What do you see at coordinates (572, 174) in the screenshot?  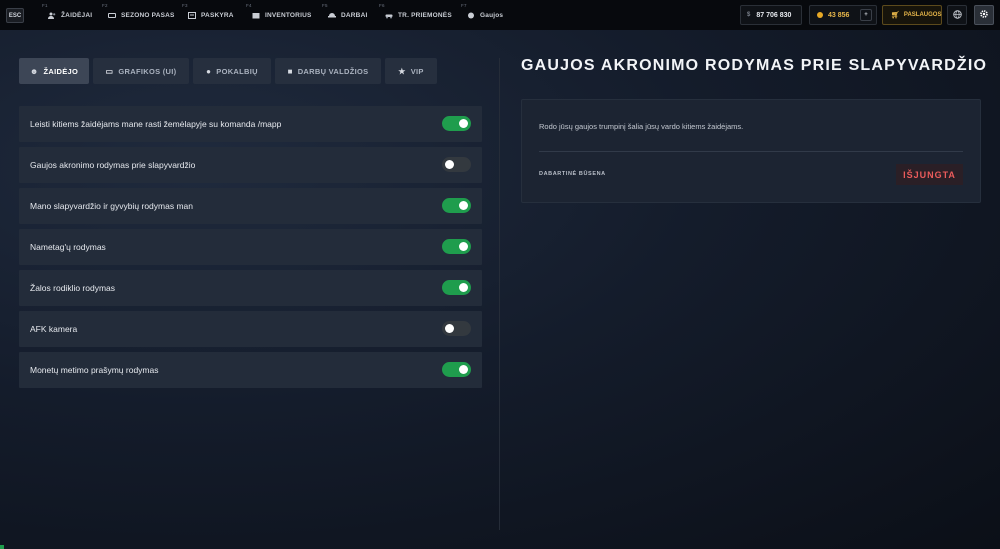 I see `status-label: DABARTINĖ BŪSENA` at bounding box center [572, 174].